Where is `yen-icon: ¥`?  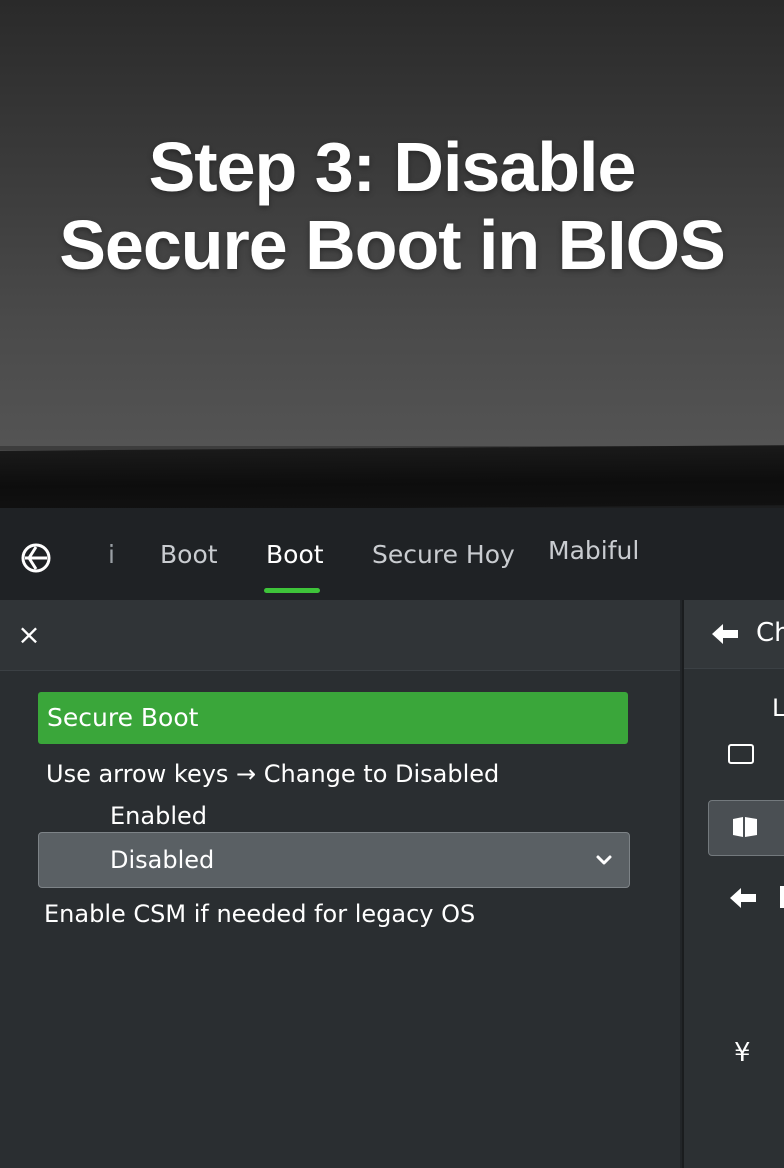 yen-icon: ¥ is located at coordinates (742, 1053).